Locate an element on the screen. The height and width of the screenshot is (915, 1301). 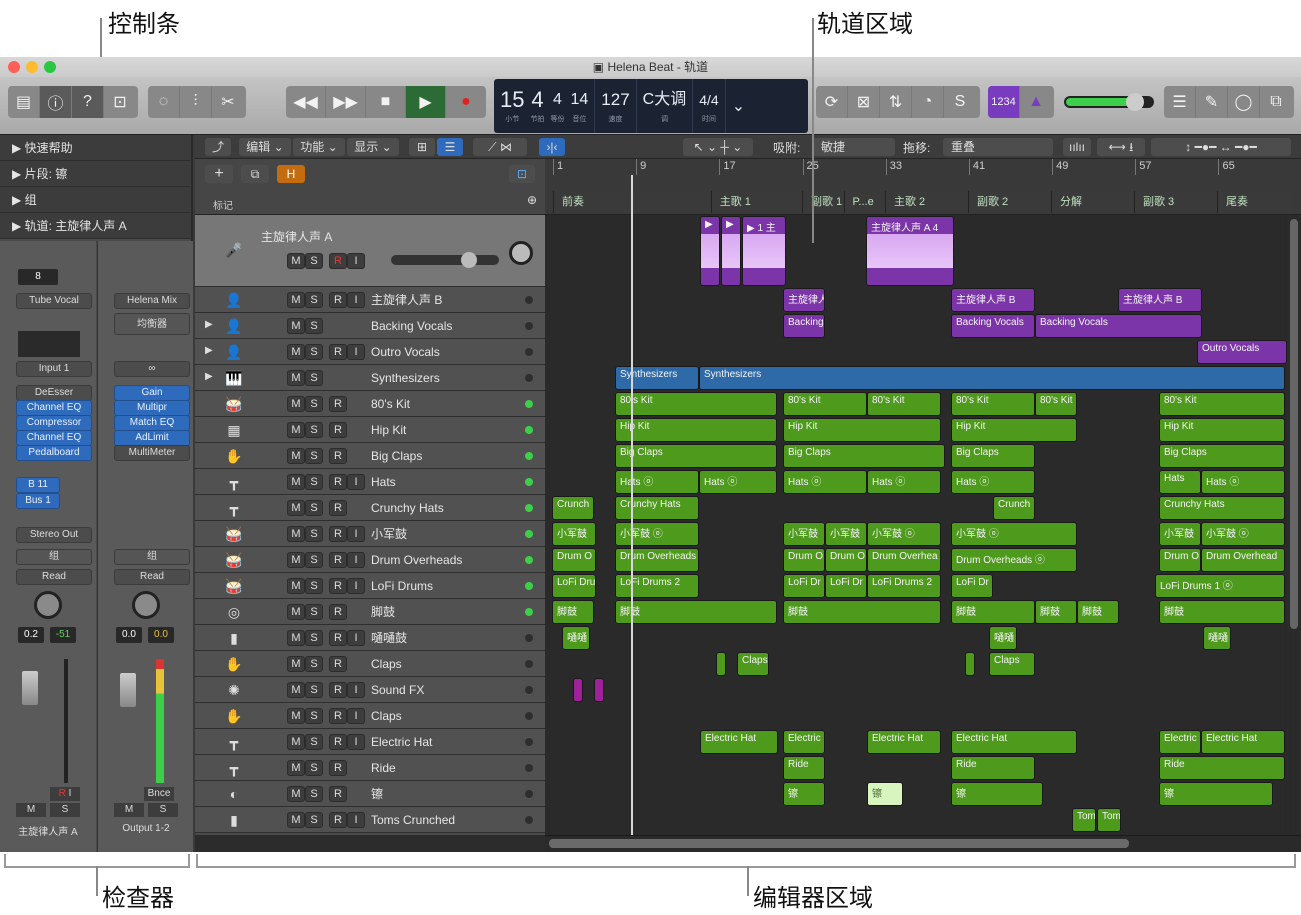
track-header: 🎤 M S R I 主旋律人声 A is located at coordinates (370, 251).